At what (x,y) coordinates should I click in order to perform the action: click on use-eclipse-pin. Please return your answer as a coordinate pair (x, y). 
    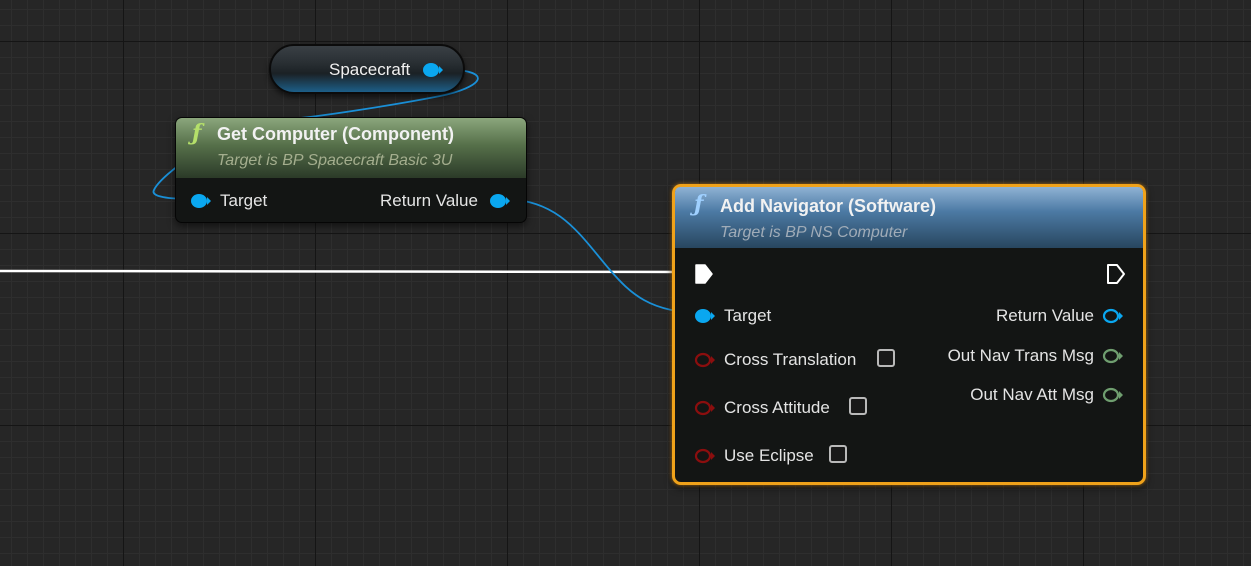
    Looking at the image, I should click on (705, 456).